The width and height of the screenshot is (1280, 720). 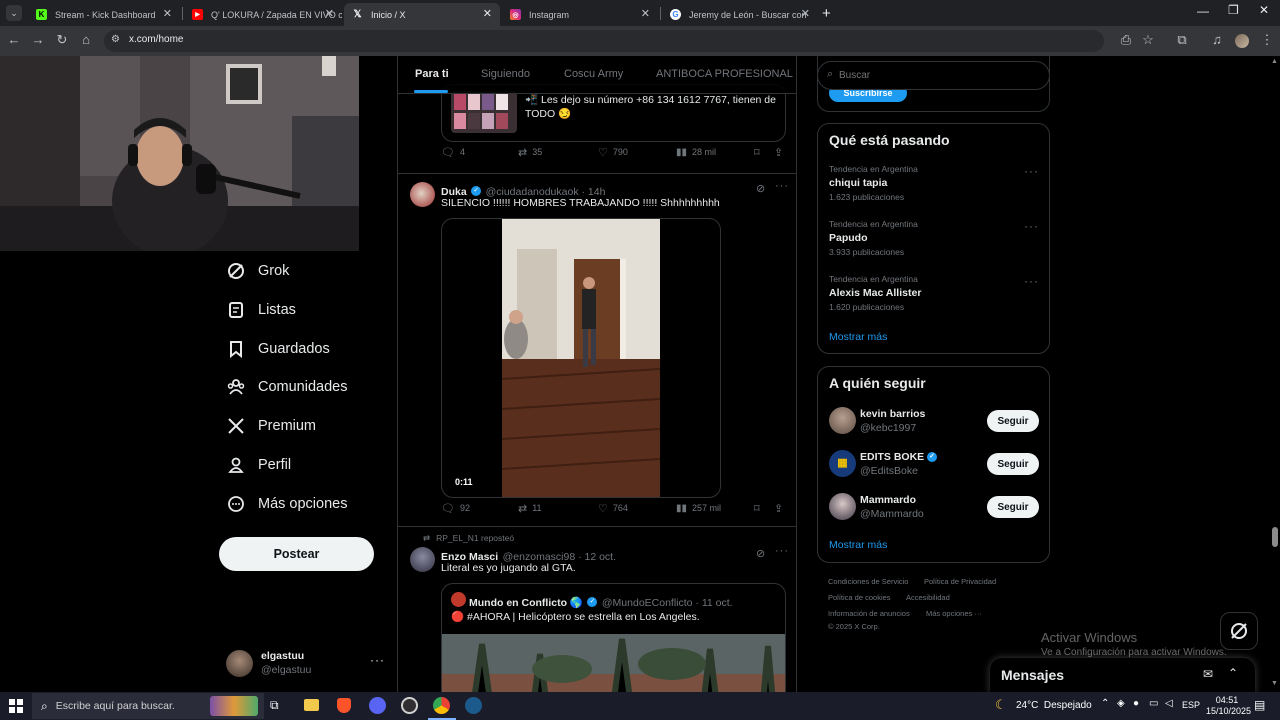 What do you see at coordinates (16, 706) in the screenshot?
I see `windows-start-icon` at bounding box center [16, 706].